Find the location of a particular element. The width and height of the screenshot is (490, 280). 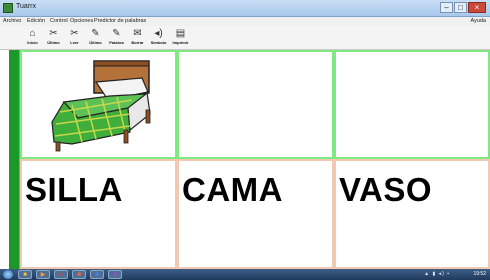

maximize-button: □ is located at coordinates (460, 7).